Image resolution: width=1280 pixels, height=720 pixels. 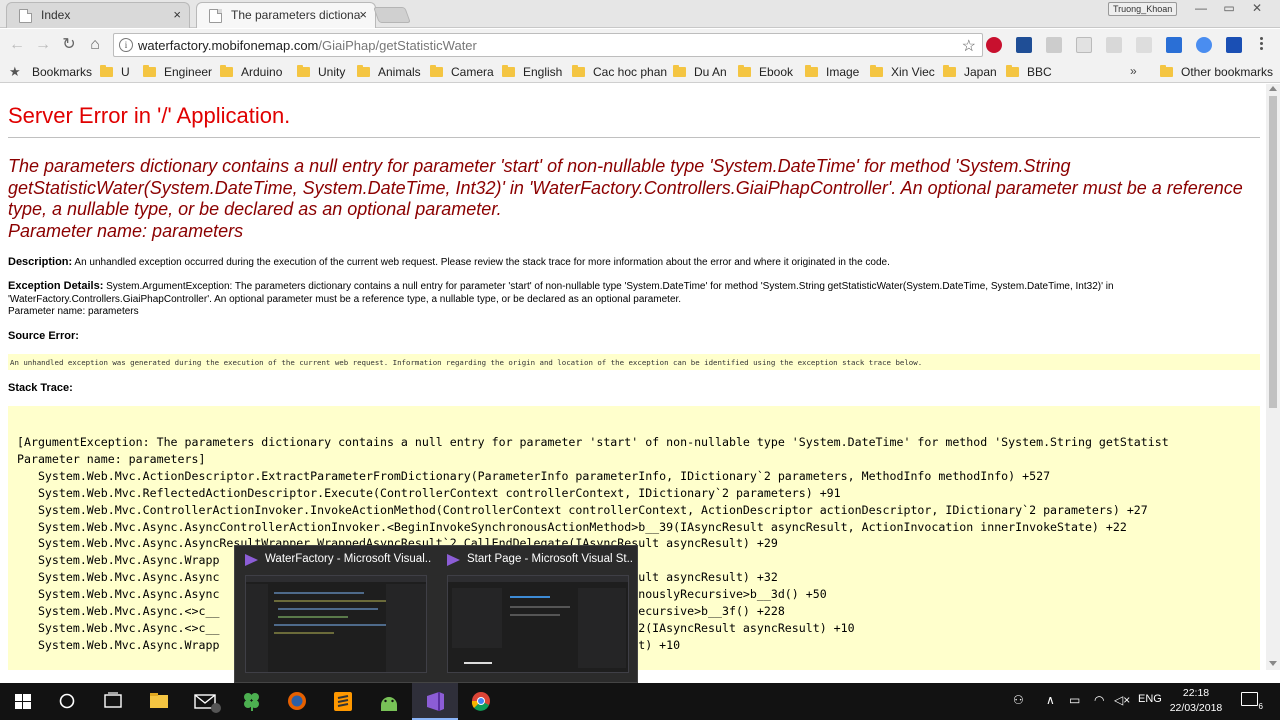 What do you see at coordinates (538, 624) in the screenshot?
I see `preview-thumbnail` at bounding box center [538, 624].